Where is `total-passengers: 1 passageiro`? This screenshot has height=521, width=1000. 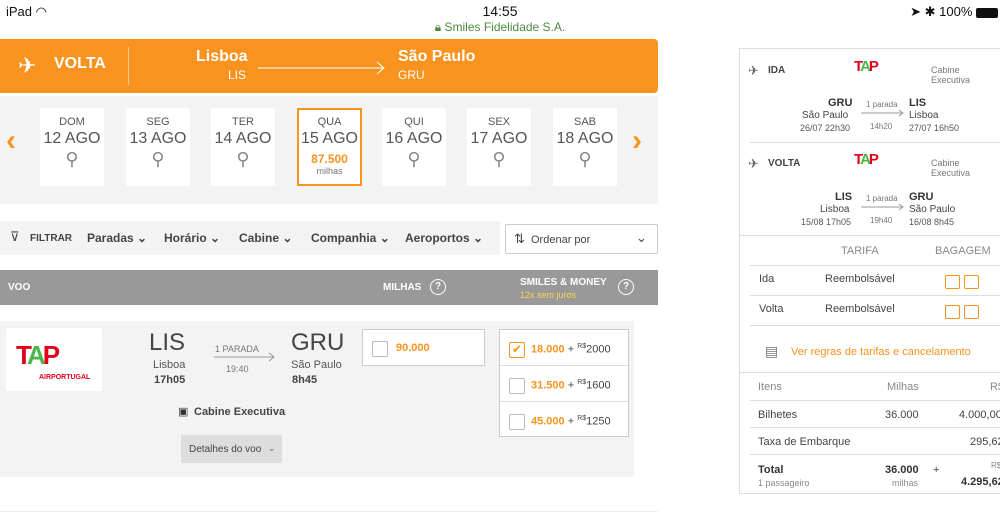
total-passengers: 1 passageiro is located at coordinates (784, 483).